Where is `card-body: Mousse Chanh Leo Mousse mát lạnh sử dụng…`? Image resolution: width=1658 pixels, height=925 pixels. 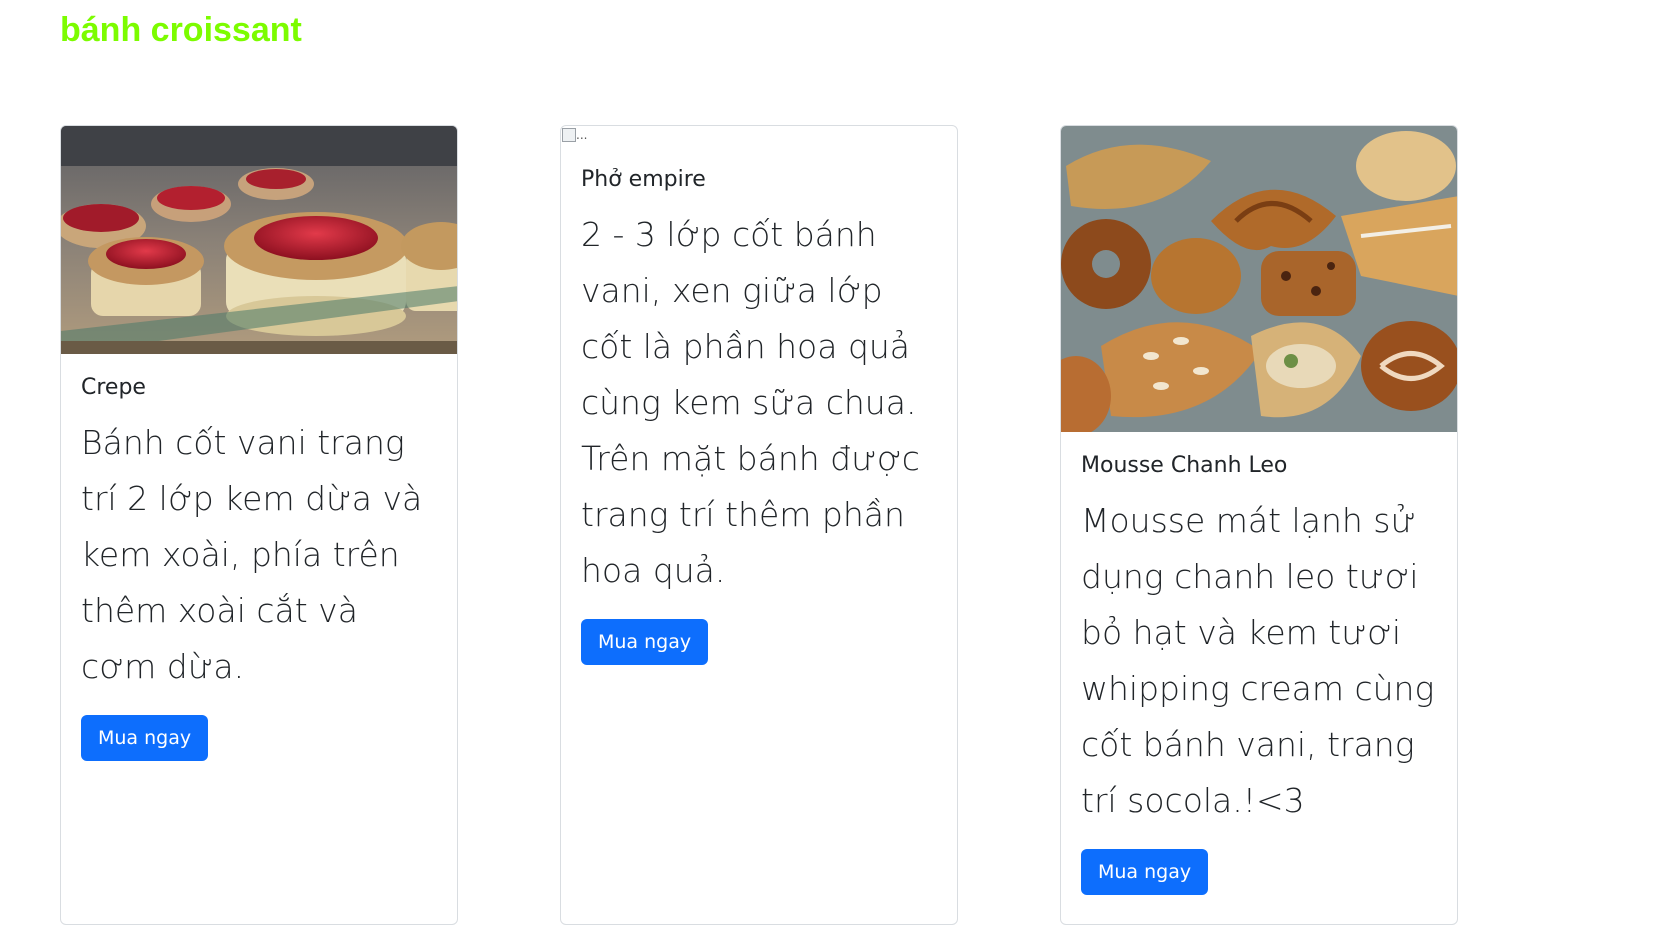 card-body: Mousse Chanh Leo Mousse mát lạnh sử dụng… is located at coordinates (1259, 663).